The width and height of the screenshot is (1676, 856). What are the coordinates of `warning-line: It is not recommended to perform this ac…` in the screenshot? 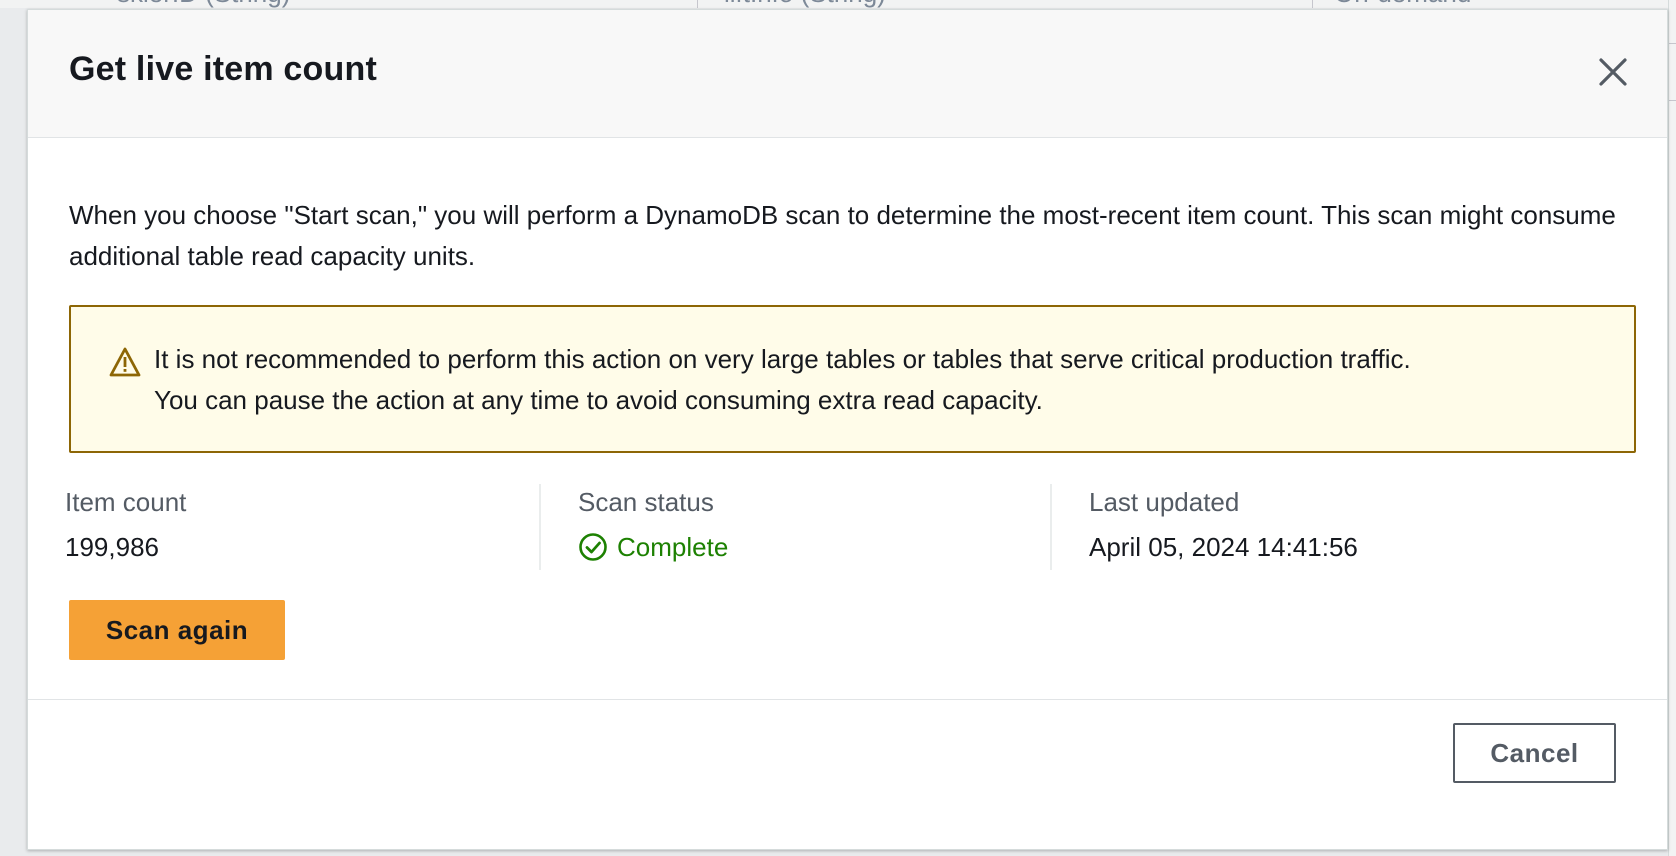 It's located at (782, 359).